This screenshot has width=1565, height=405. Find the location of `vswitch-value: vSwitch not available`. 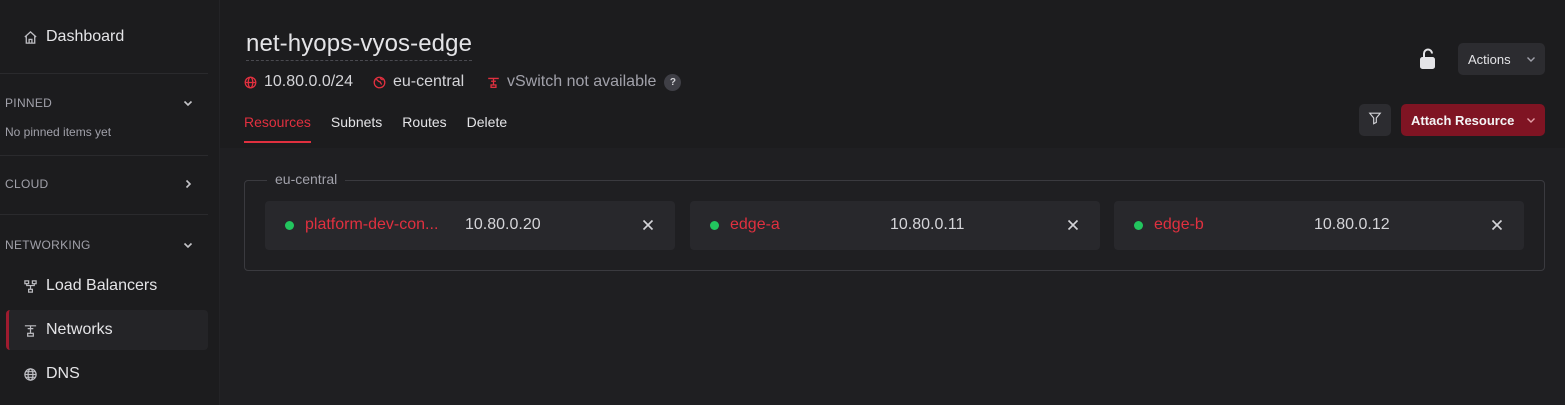

vswitch-value: vSwitch not available is located at coordinates (582, 81).